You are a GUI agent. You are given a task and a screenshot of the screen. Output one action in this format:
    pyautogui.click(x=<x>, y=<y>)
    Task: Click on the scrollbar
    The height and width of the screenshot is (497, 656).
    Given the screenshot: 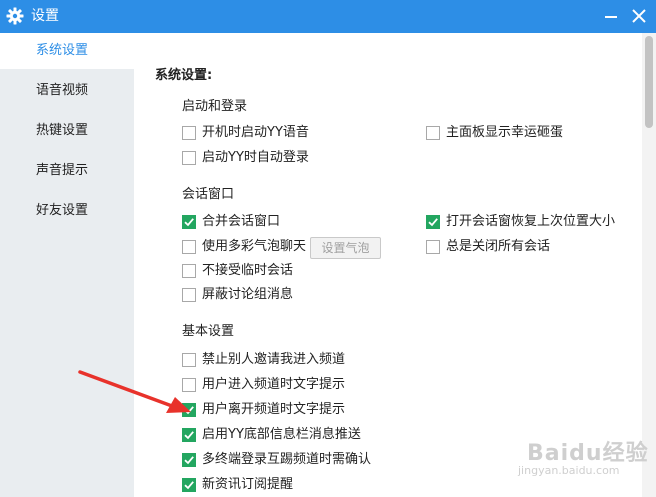 What is the action you would take?
    pyautogui.click(x=649, y=265)
    